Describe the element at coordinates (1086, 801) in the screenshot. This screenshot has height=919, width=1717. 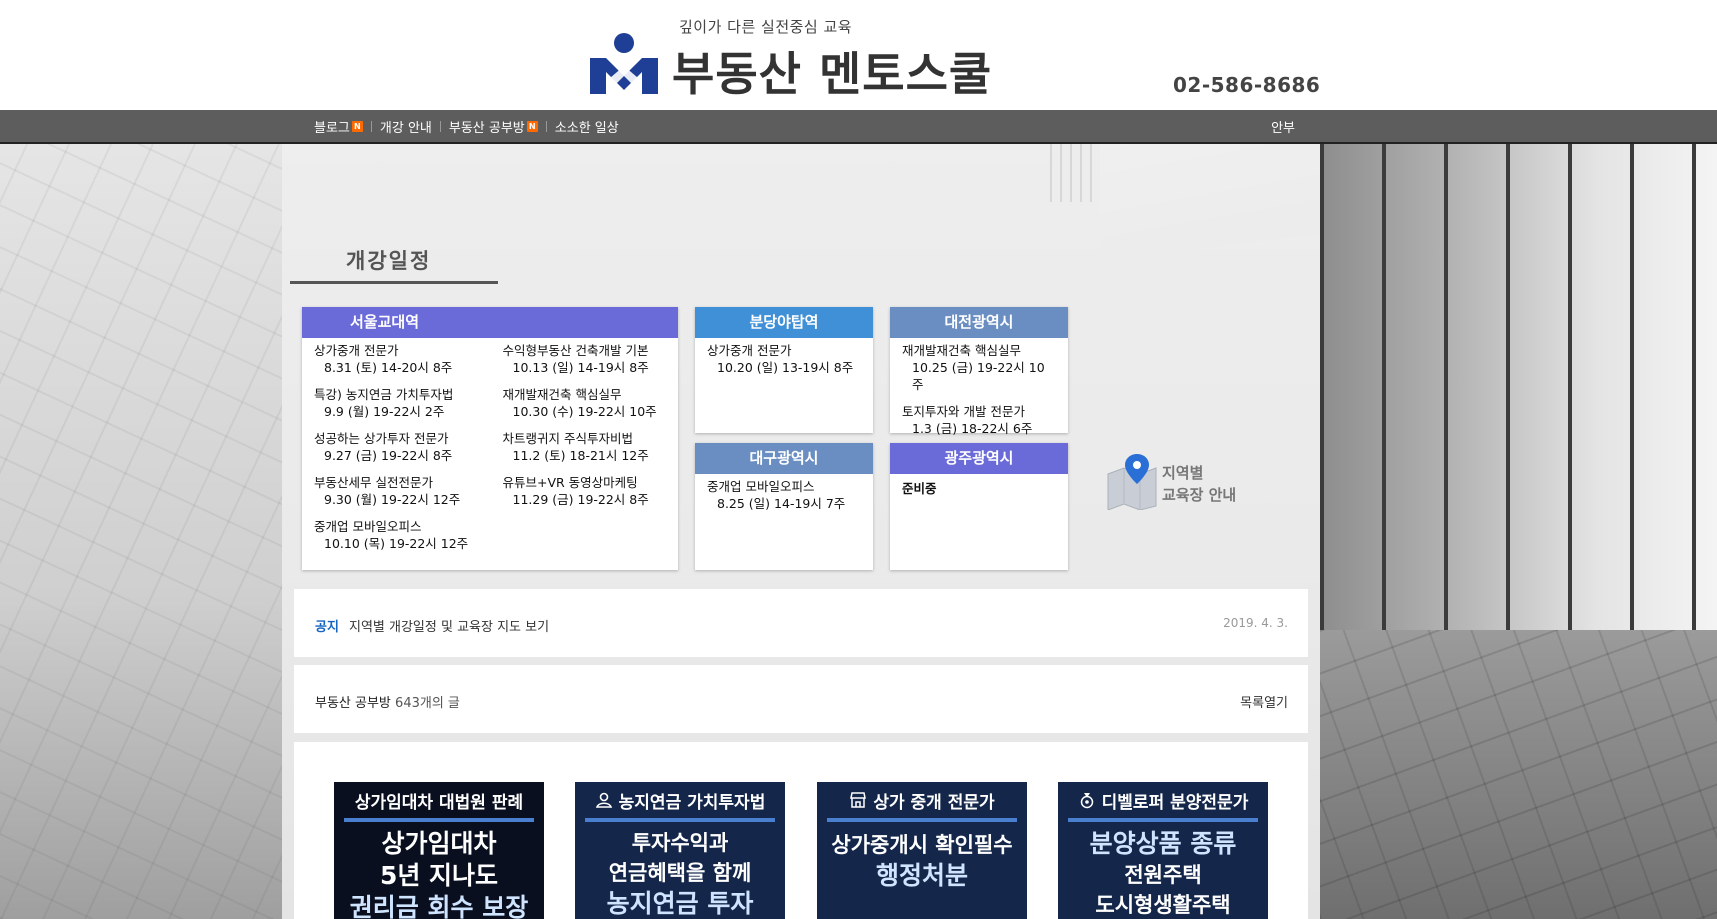
I see `bag-icon` at that location.